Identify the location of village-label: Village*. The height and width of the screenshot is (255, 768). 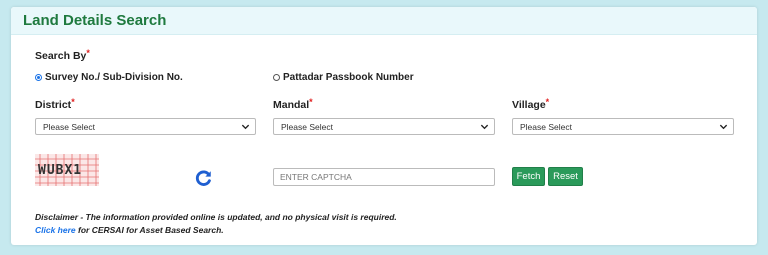
(531, 104).